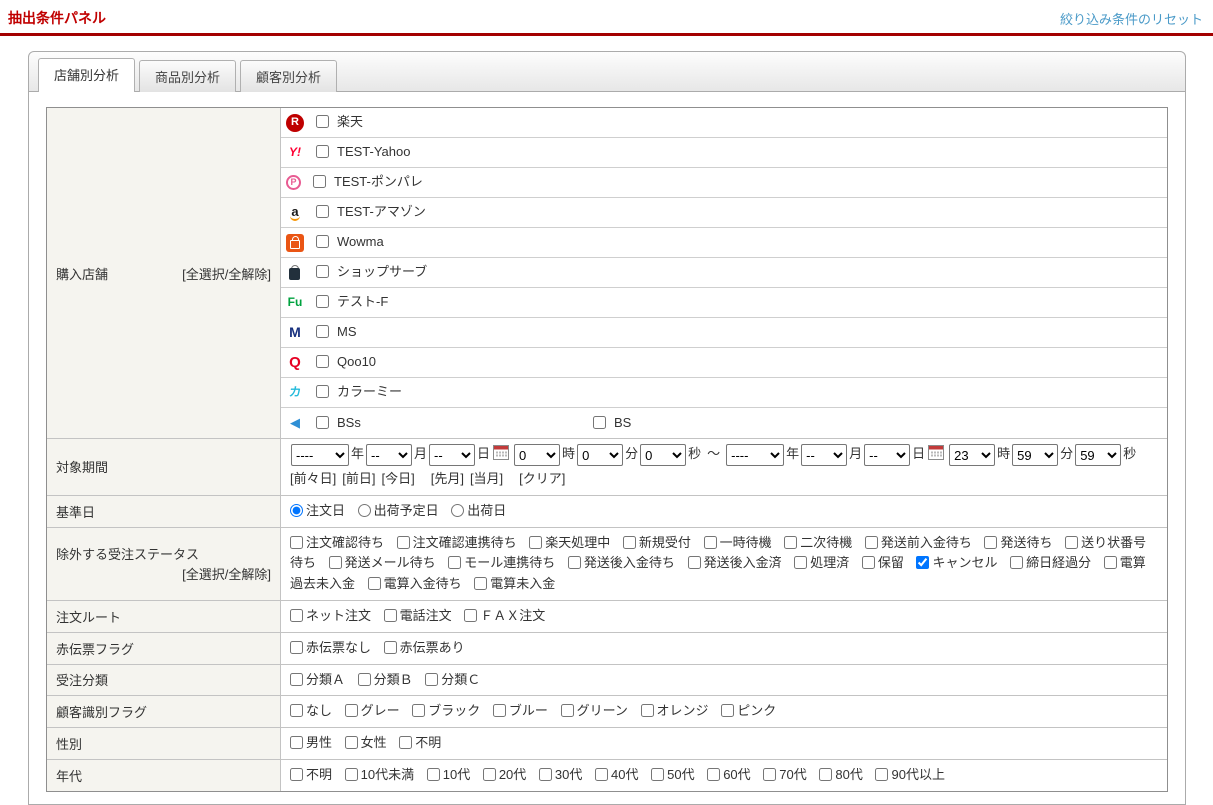 The image size is (1213, 805). Describe the element at coordinates (1050, 562) in the screenshot. I see `checkbox-option: 締日経過分` at that location.